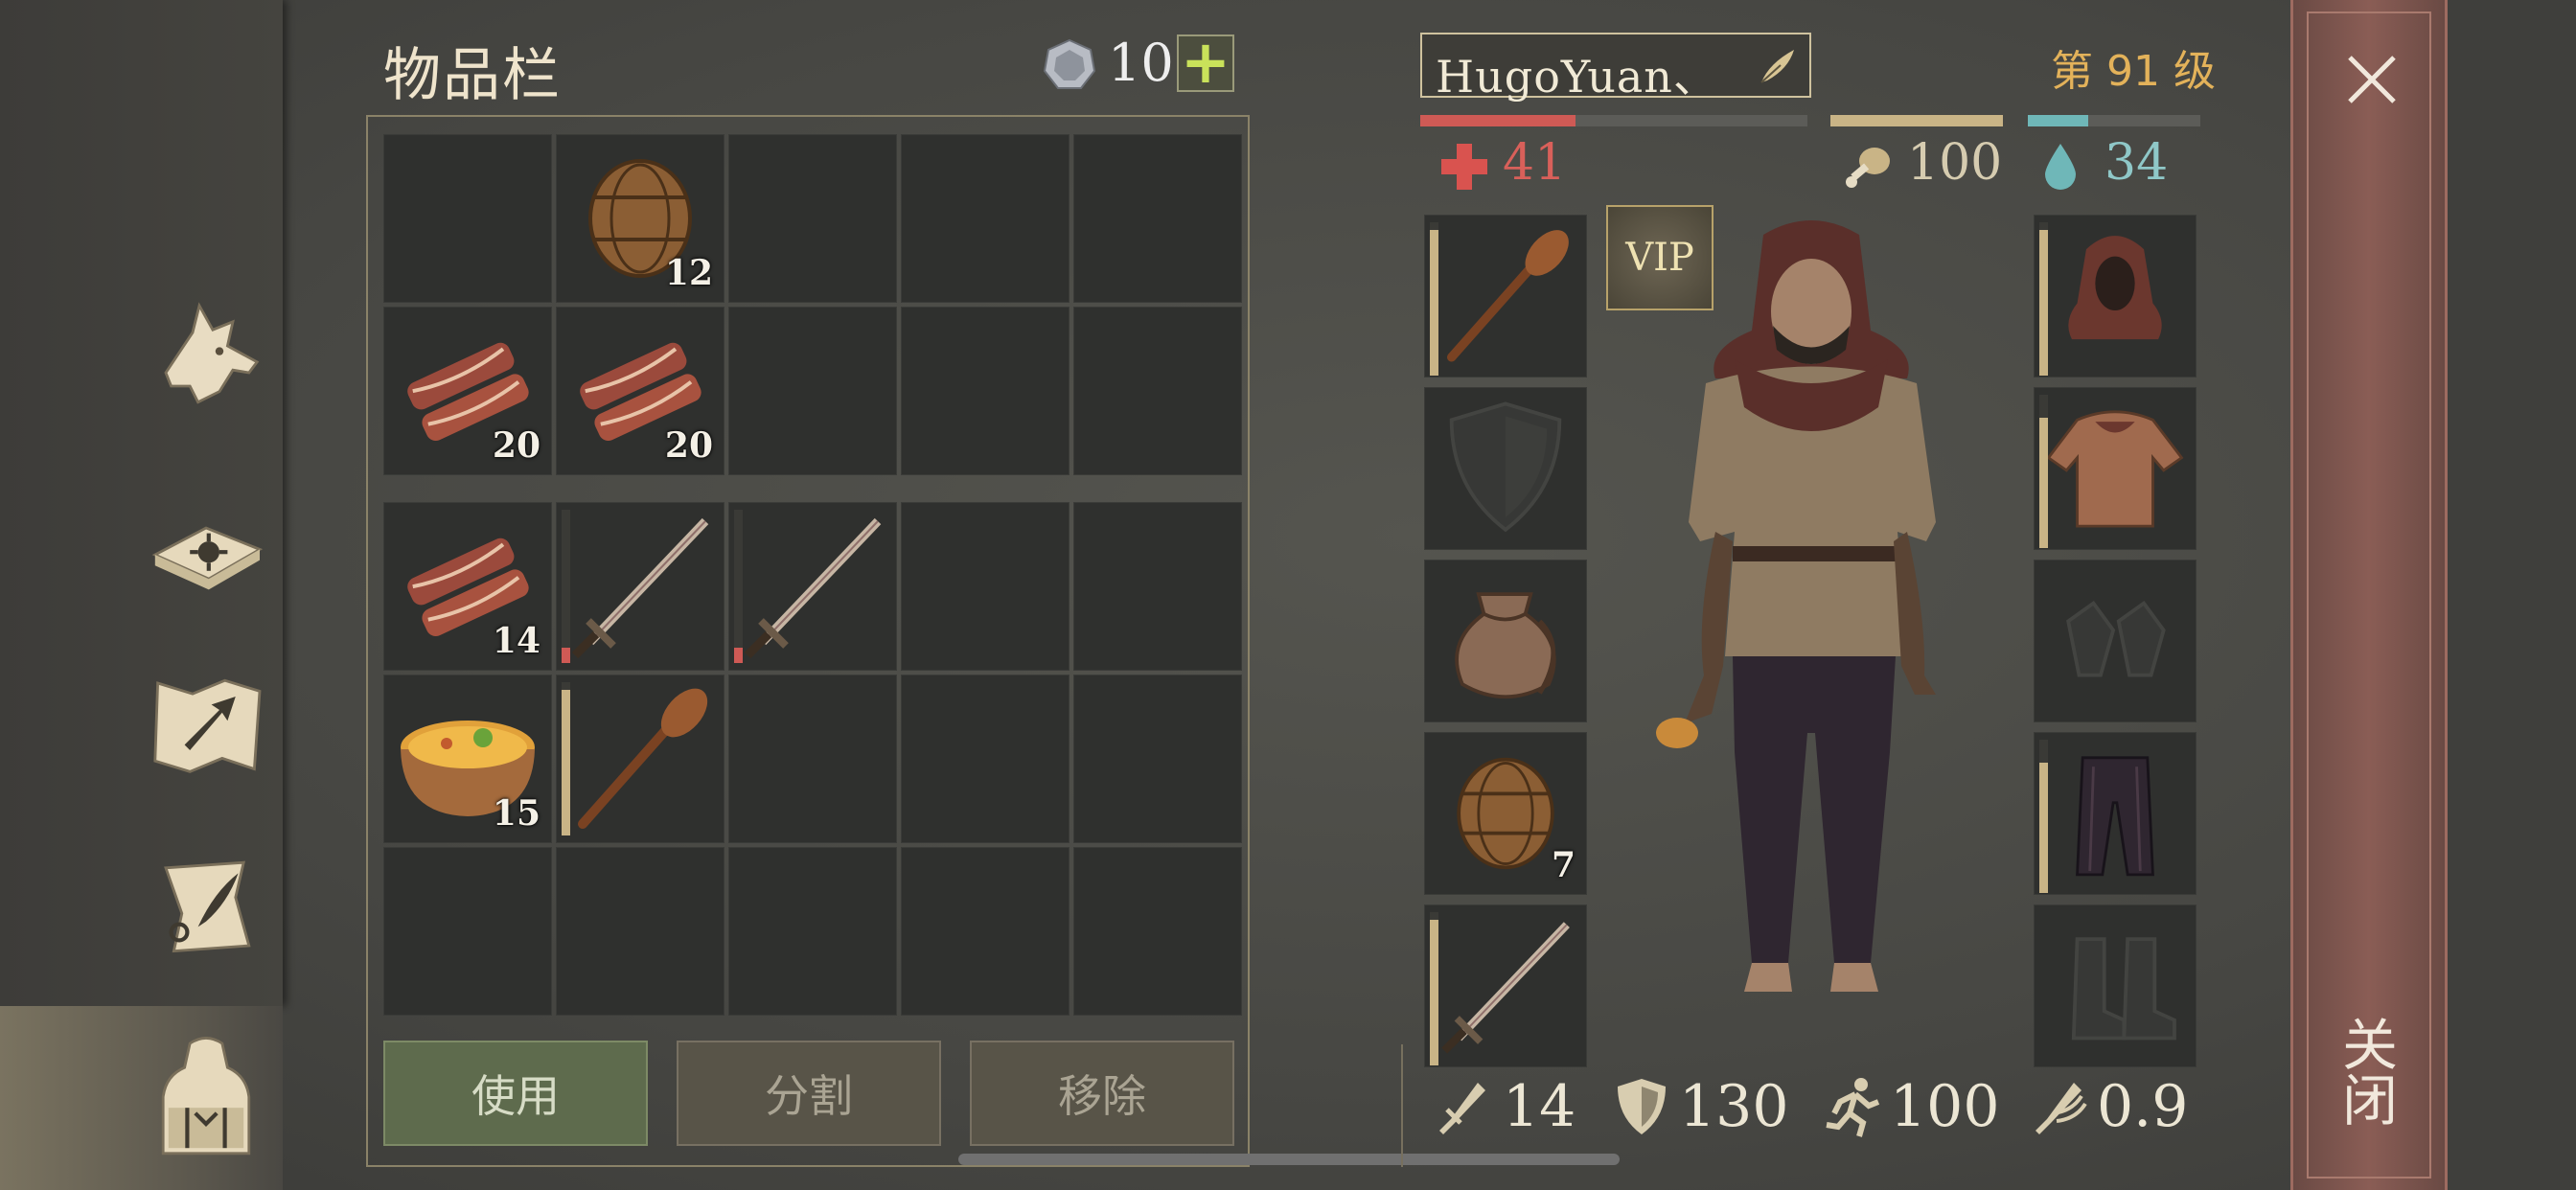  I want to click on horizontal-scrollbar, so click(1289, 1160).